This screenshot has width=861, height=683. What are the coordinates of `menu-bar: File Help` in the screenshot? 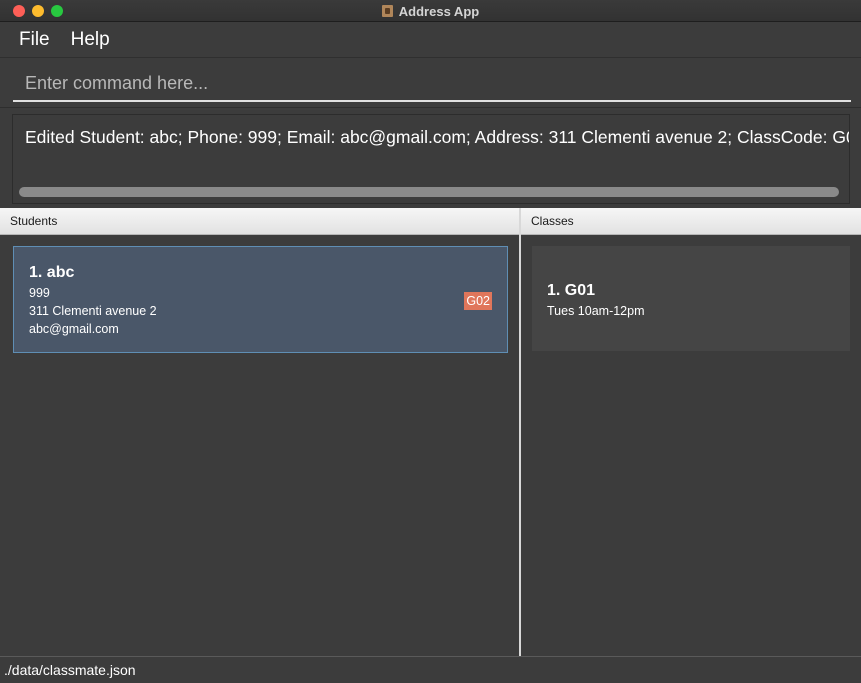 It's located at (430, 40).